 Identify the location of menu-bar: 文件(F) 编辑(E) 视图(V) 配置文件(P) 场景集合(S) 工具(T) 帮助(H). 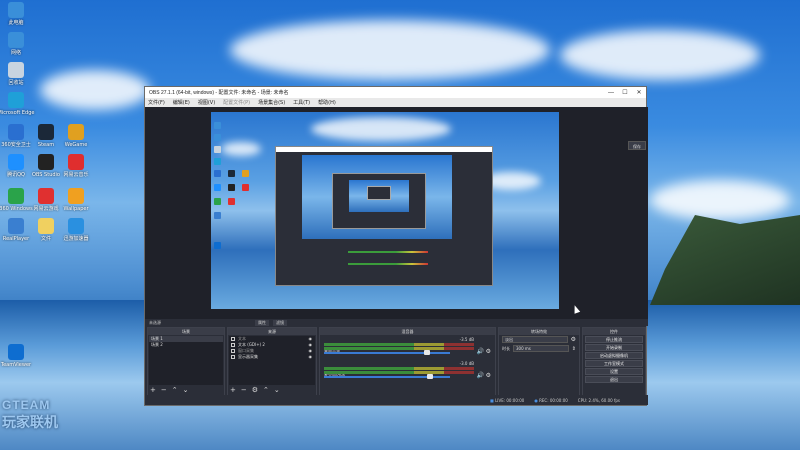
(395, 102).